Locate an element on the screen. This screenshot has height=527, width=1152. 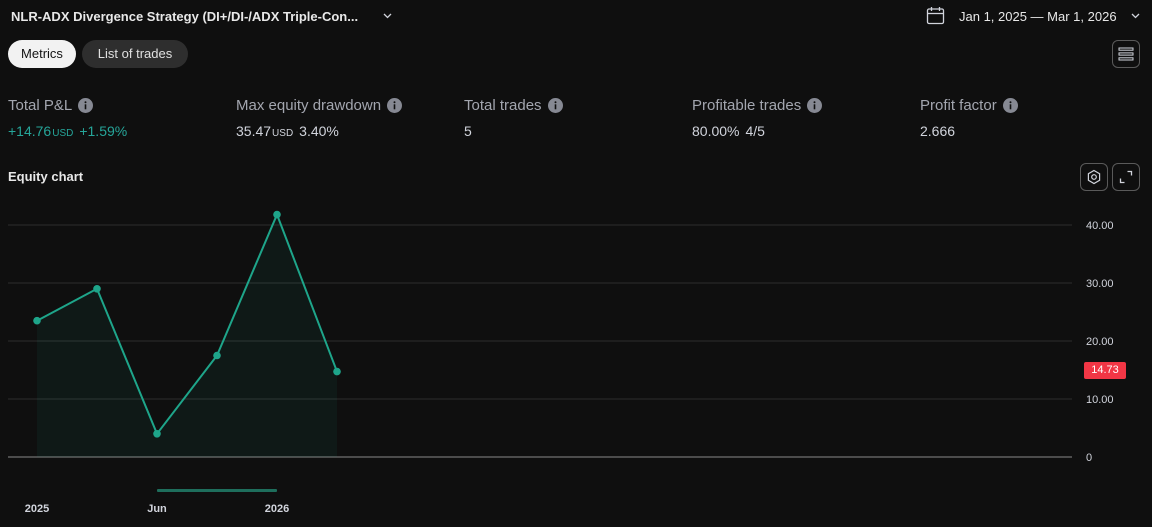
list-icon is located at coordinates (1126, 54).